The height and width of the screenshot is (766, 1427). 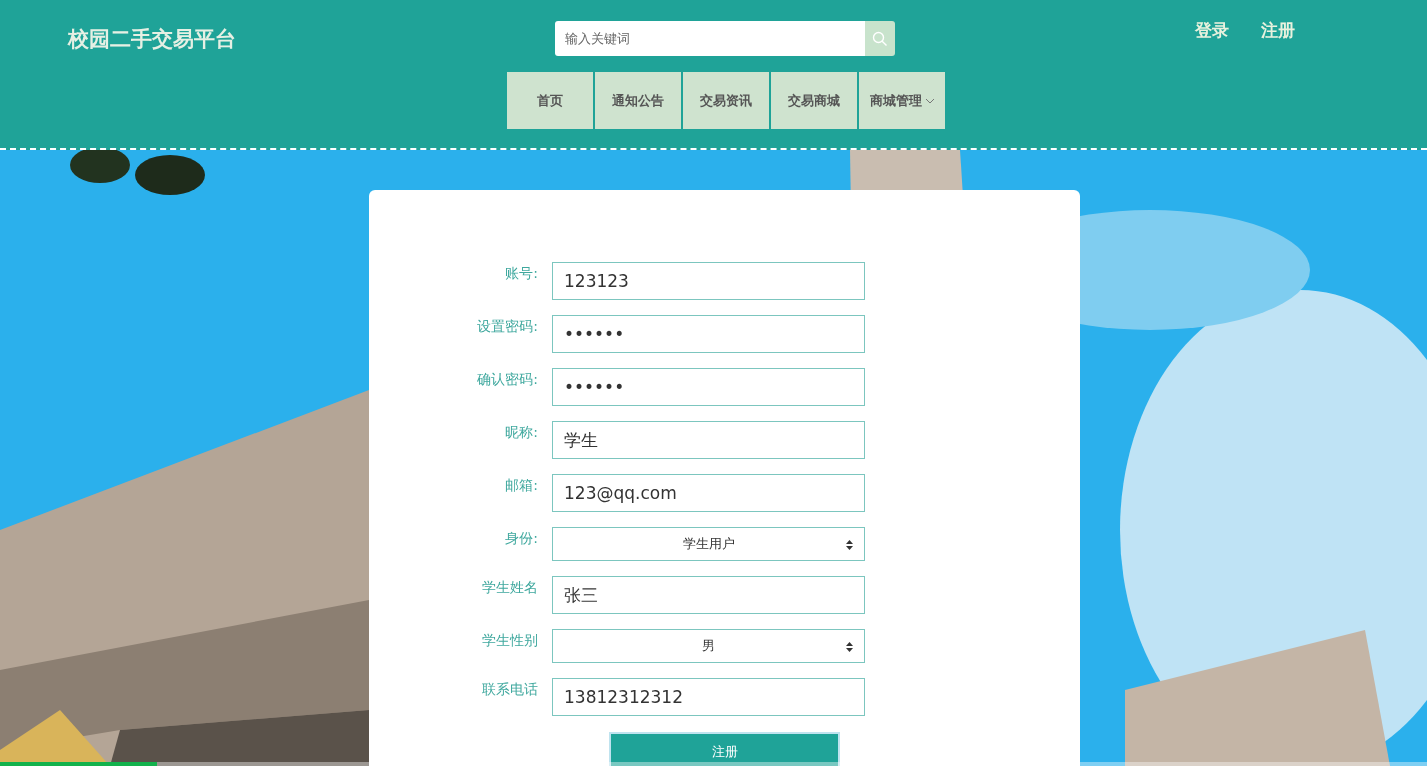 I want to click on select-field: 学生用户, so click(x=708, y=544).